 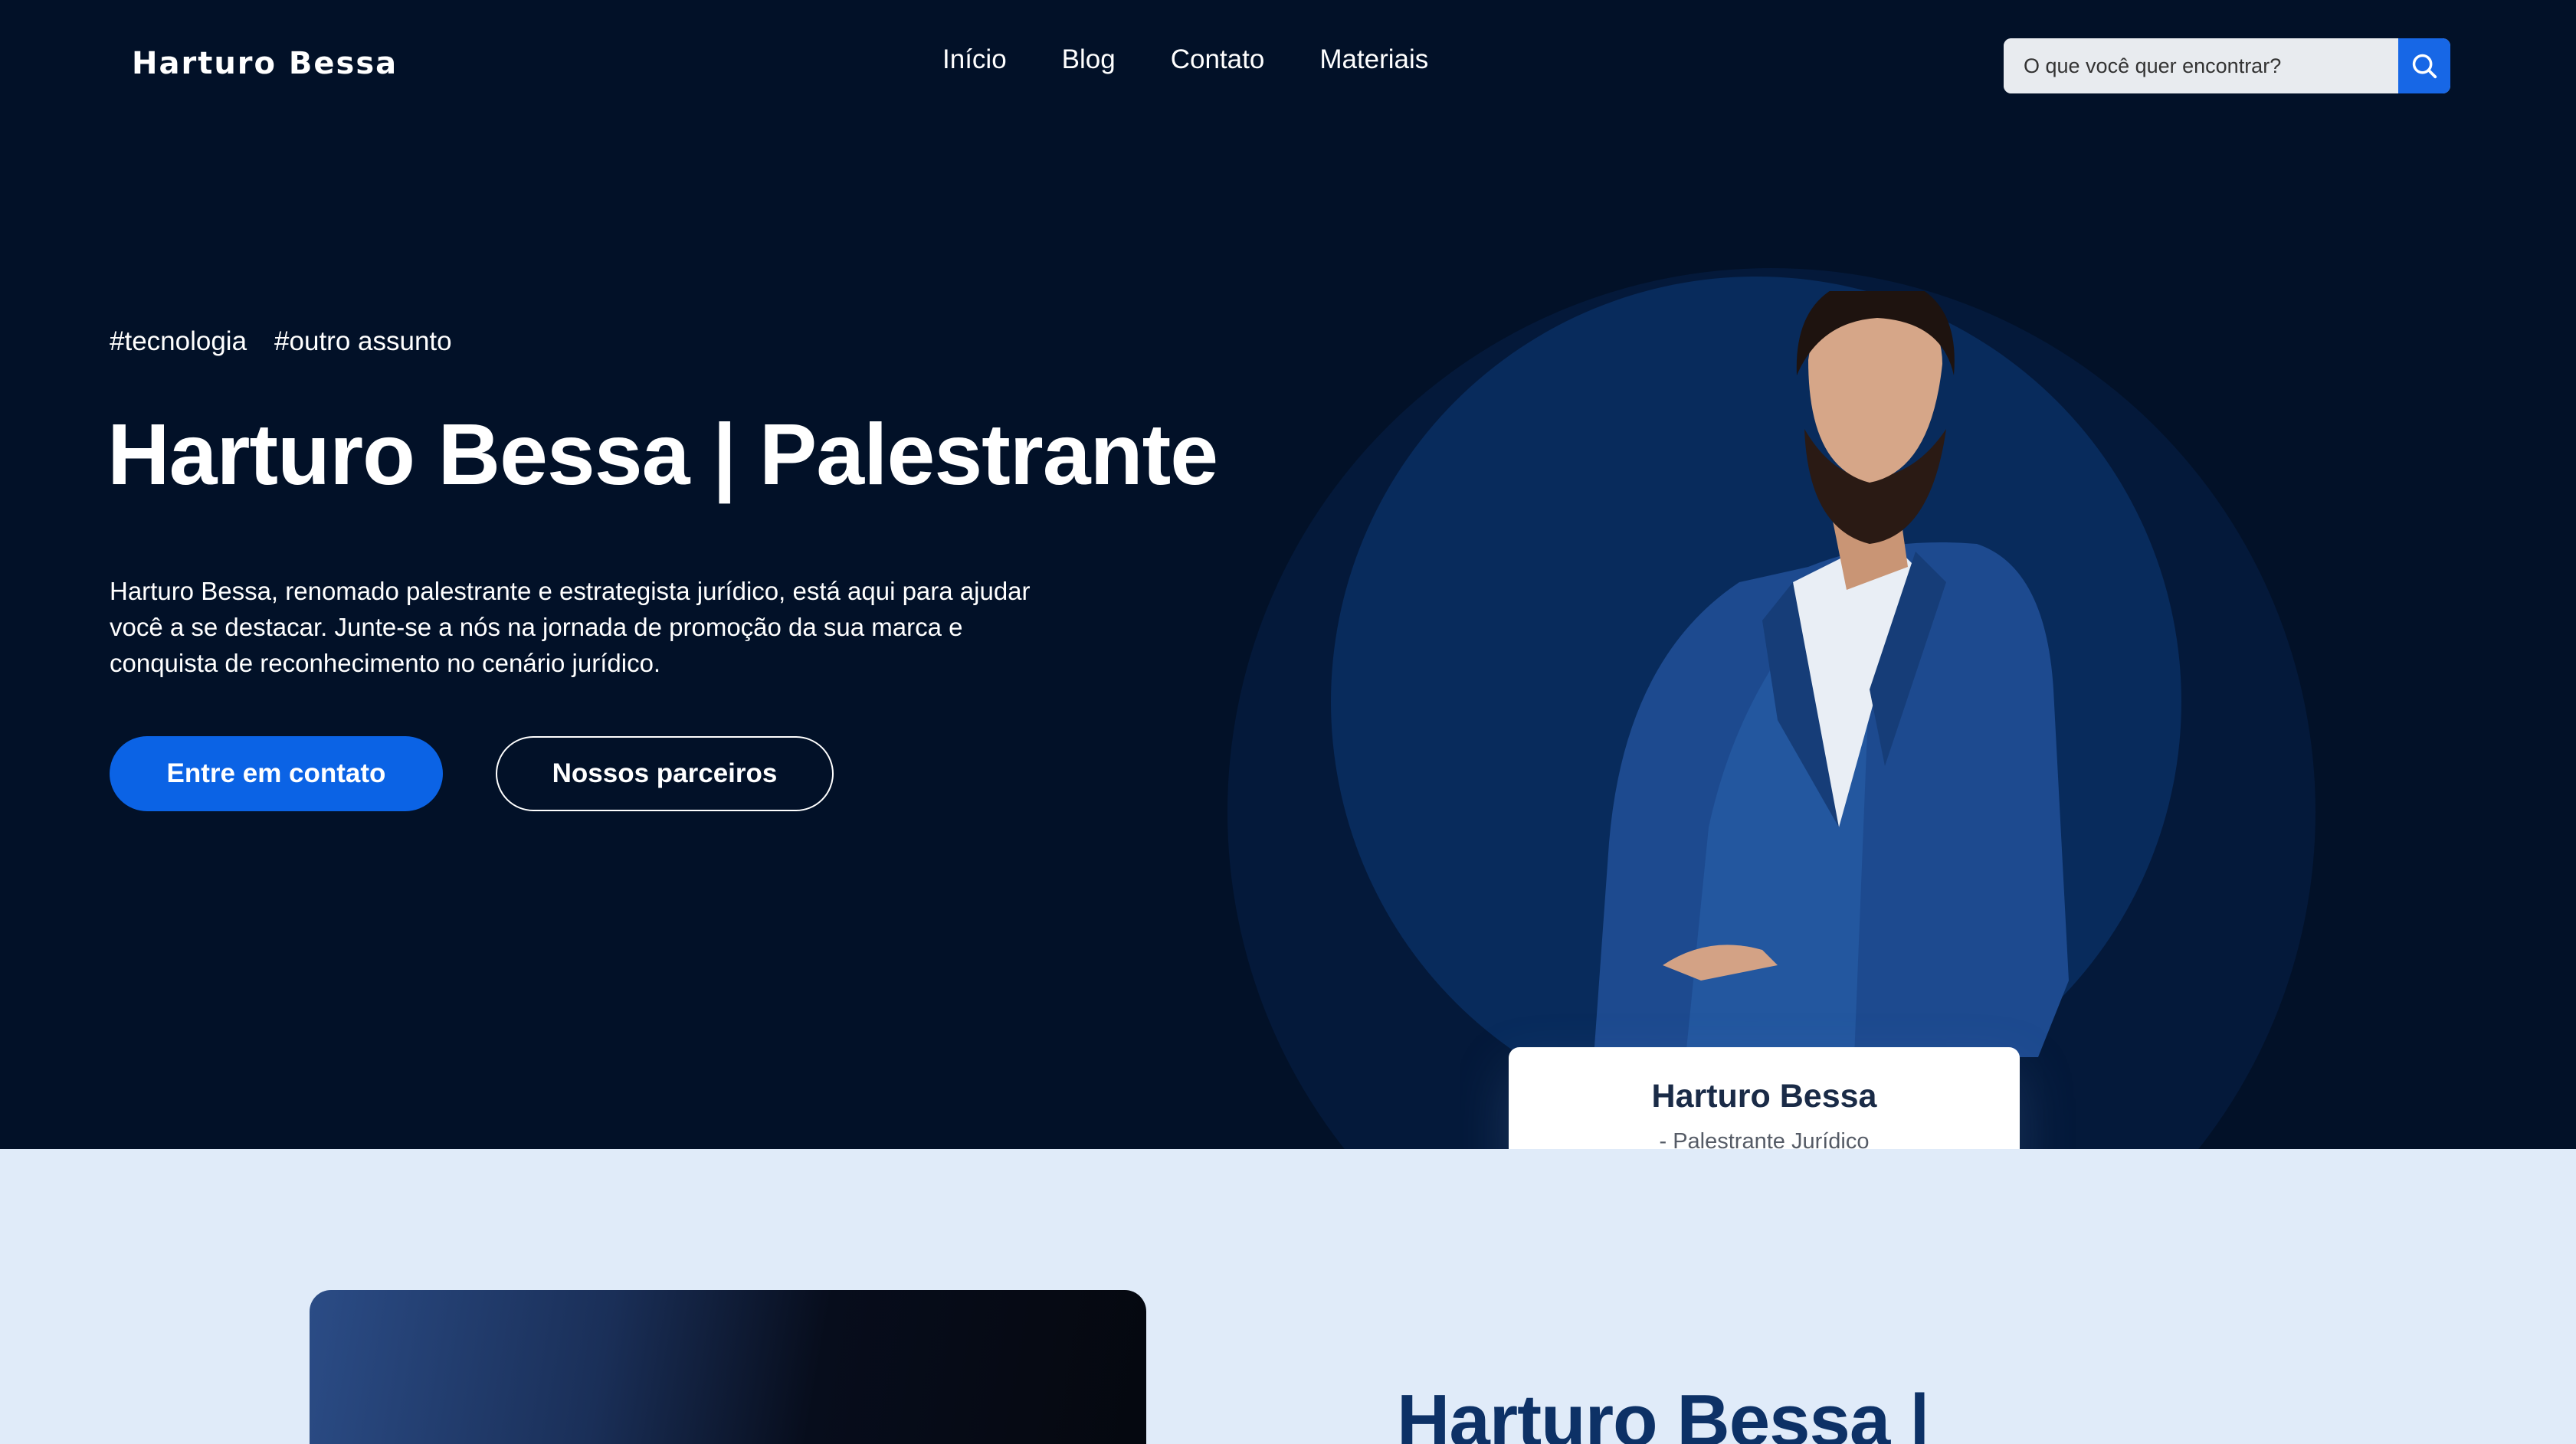 I want to click on about-section-title: Harturo Bessa |, so click(x=1664, y=1412).